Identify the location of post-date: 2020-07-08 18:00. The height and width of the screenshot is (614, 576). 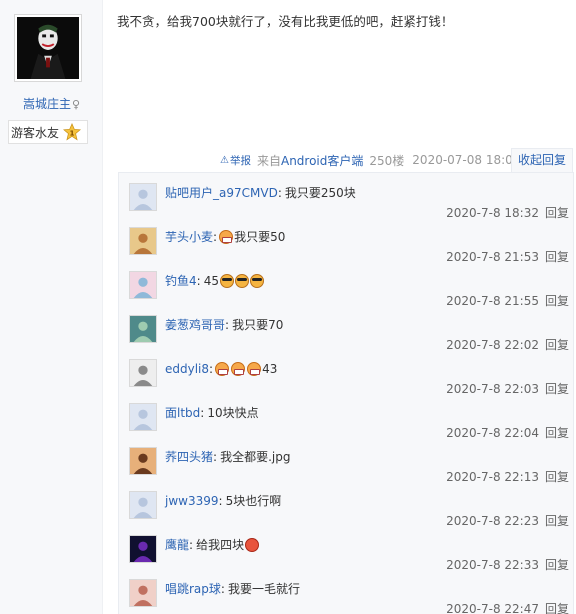
(466, 160).